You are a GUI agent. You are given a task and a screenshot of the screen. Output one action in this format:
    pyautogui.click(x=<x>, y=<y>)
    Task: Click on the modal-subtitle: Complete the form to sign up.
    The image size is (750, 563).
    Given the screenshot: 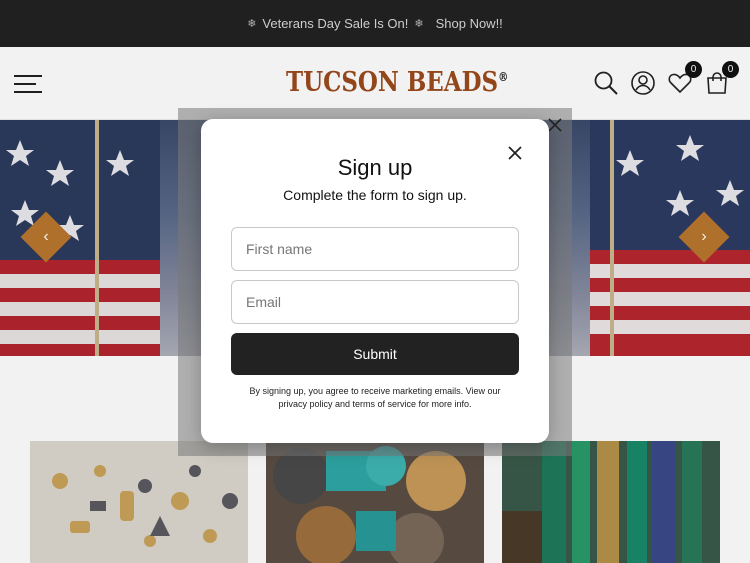 What is the action you would take?
    pyautogui.click(x=375, y=195)
    